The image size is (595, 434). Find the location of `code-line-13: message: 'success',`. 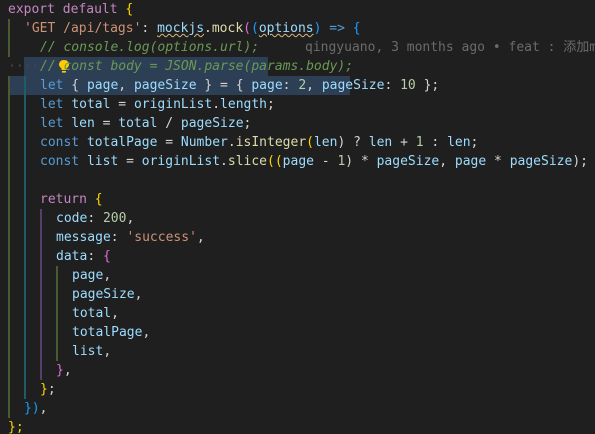

code-line-13: message: 'success', is located at coordinates (297, 237).